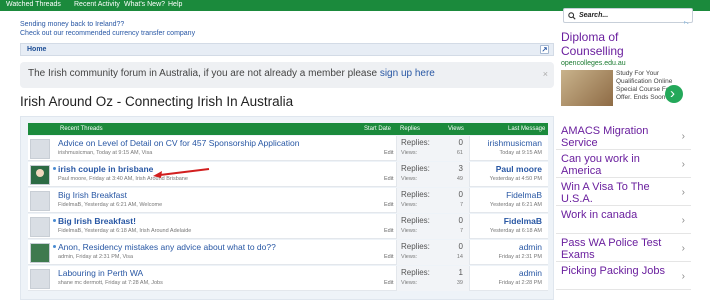  I want to click on header-replies: Replies, so click(410, 129).